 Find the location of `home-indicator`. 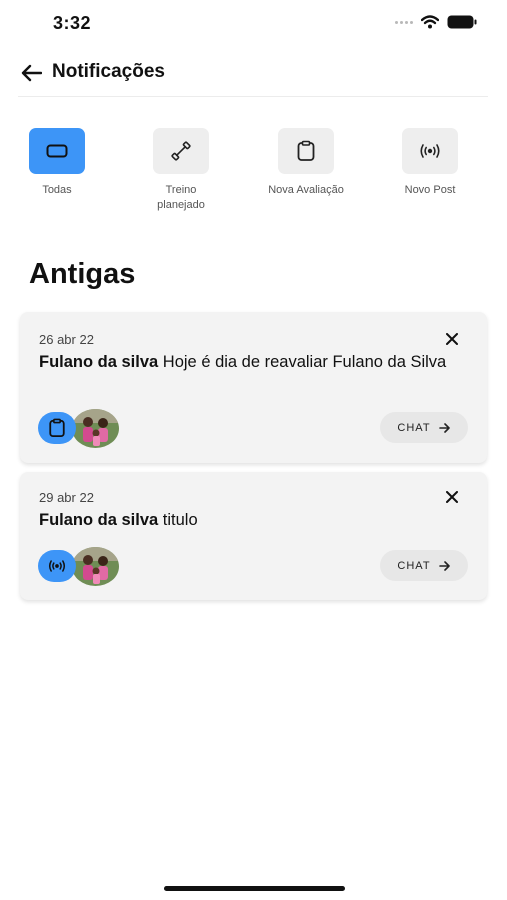

home-indicator is located at coordinates (254, 888).